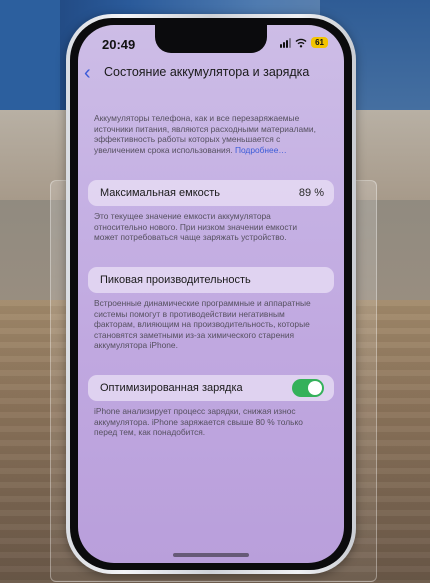 The height and width of the screenshot is (583, 430). I want to click on peak-performance-cell: Пиковая производительность, so click(211, 280).